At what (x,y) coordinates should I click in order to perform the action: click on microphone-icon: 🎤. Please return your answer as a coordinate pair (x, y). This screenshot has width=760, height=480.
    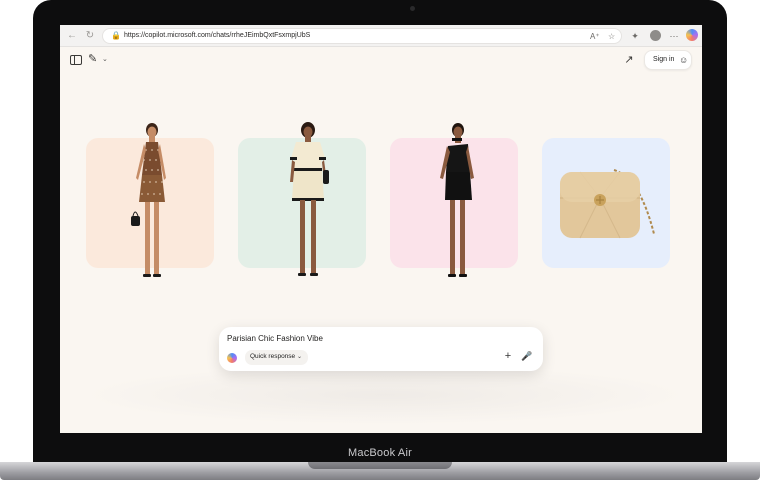
    Looking at the image, I should click on (527, 356).